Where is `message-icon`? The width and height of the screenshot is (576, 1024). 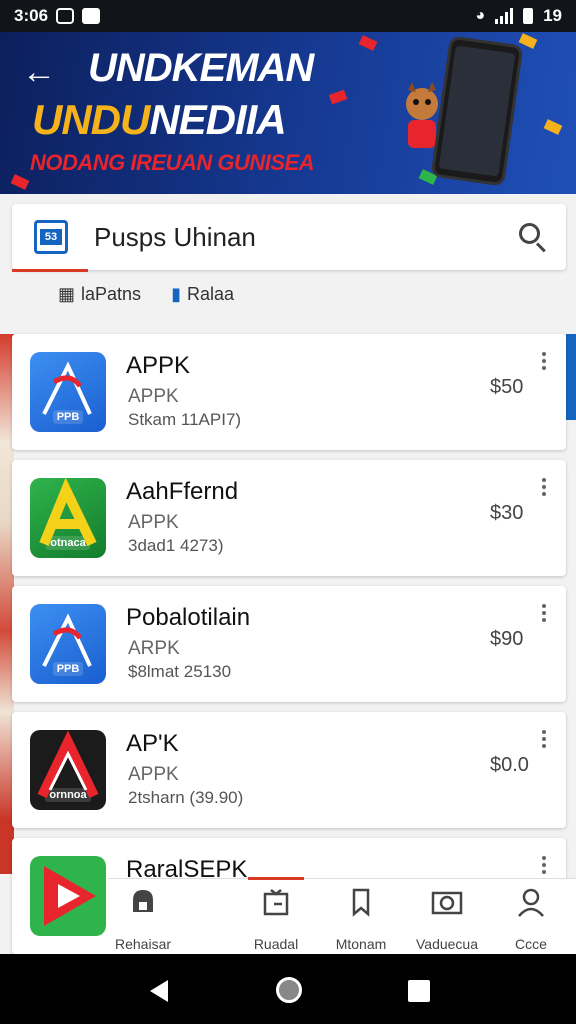 message-icon is located at coordinates (91, 16).